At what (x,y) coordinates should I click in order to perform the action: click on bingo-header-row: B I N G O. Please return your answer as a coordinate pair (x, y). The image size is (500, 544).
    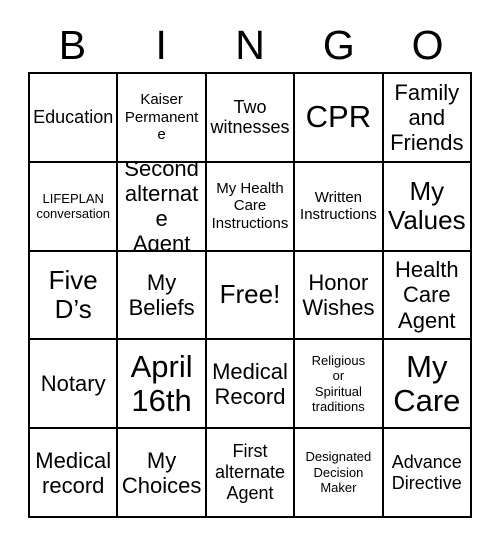
    Looking at the image, I should click on (250, 45).